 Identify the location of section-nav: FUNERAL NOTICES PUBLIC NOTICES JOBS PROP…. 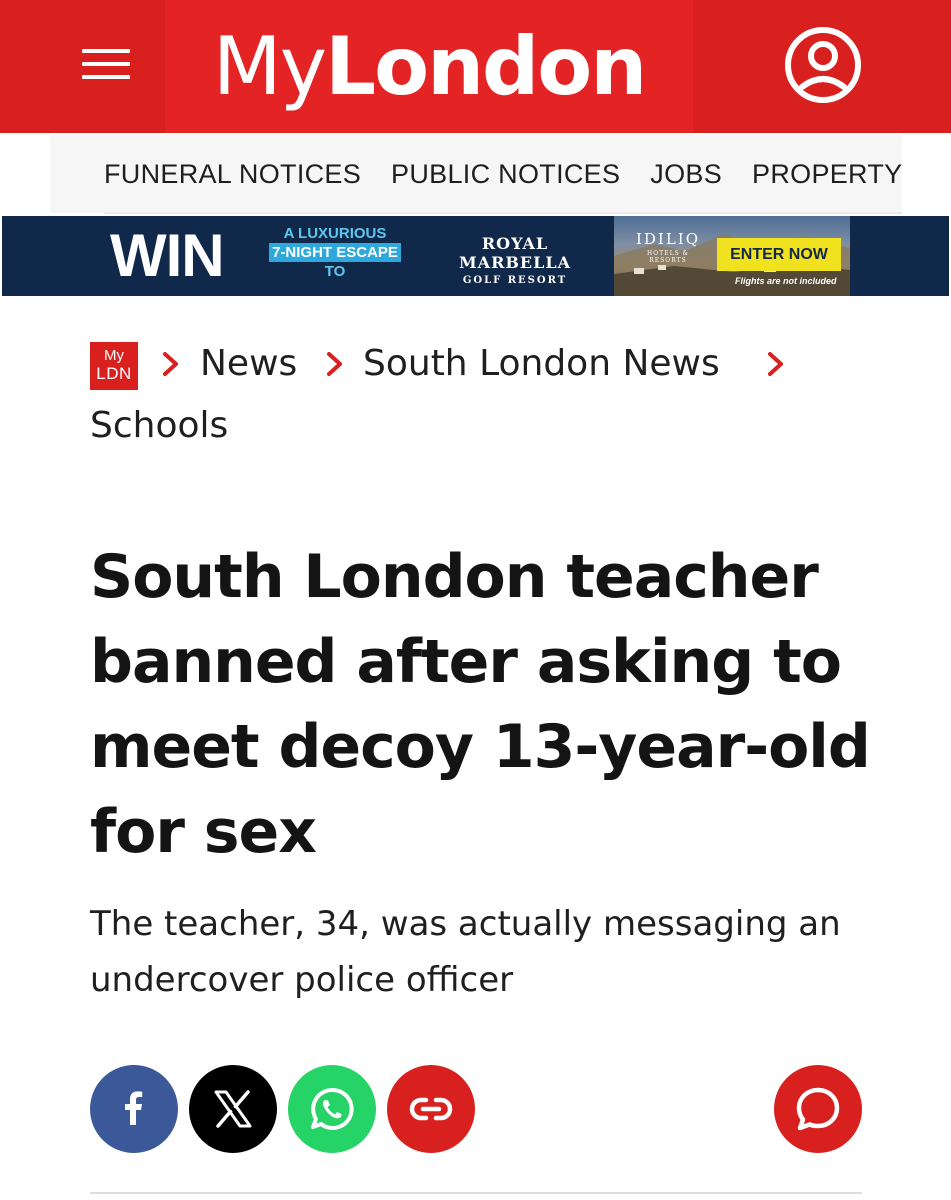
(476, 174).